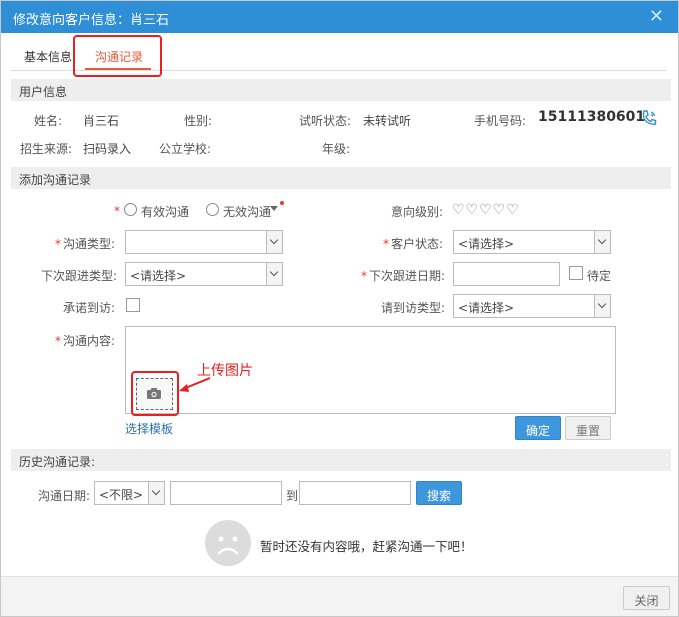 Image resolution: width=679 pixels, height=617 pixels. Describe the element at coordinates (656, 16) in the screenshot. I see `close-icon: ✕` at that location.